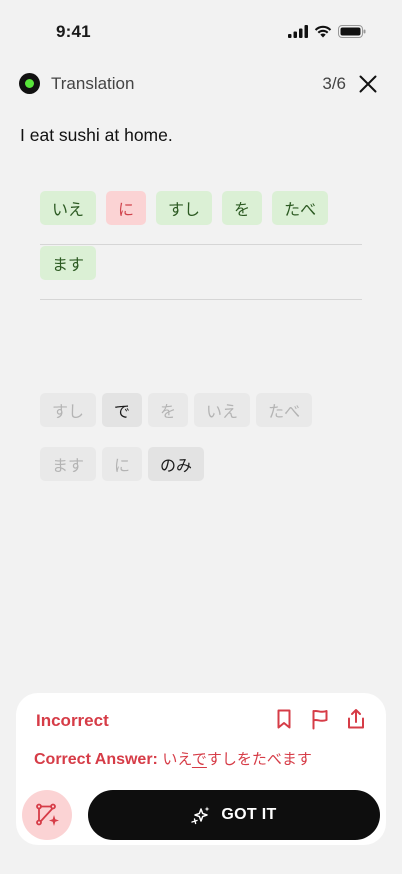  Describe the element at coordinates (323, 31) in the screenshot. I see `wifi-icon` at that location.